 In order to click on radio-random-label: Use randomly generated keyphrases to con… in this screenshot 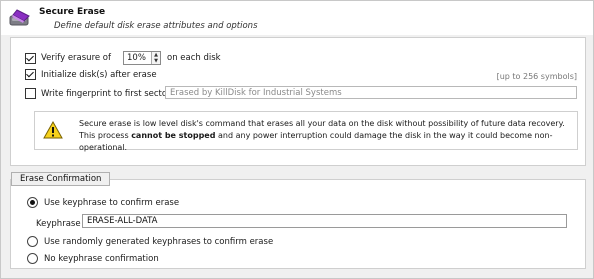, I will do `click(159, 241)`.